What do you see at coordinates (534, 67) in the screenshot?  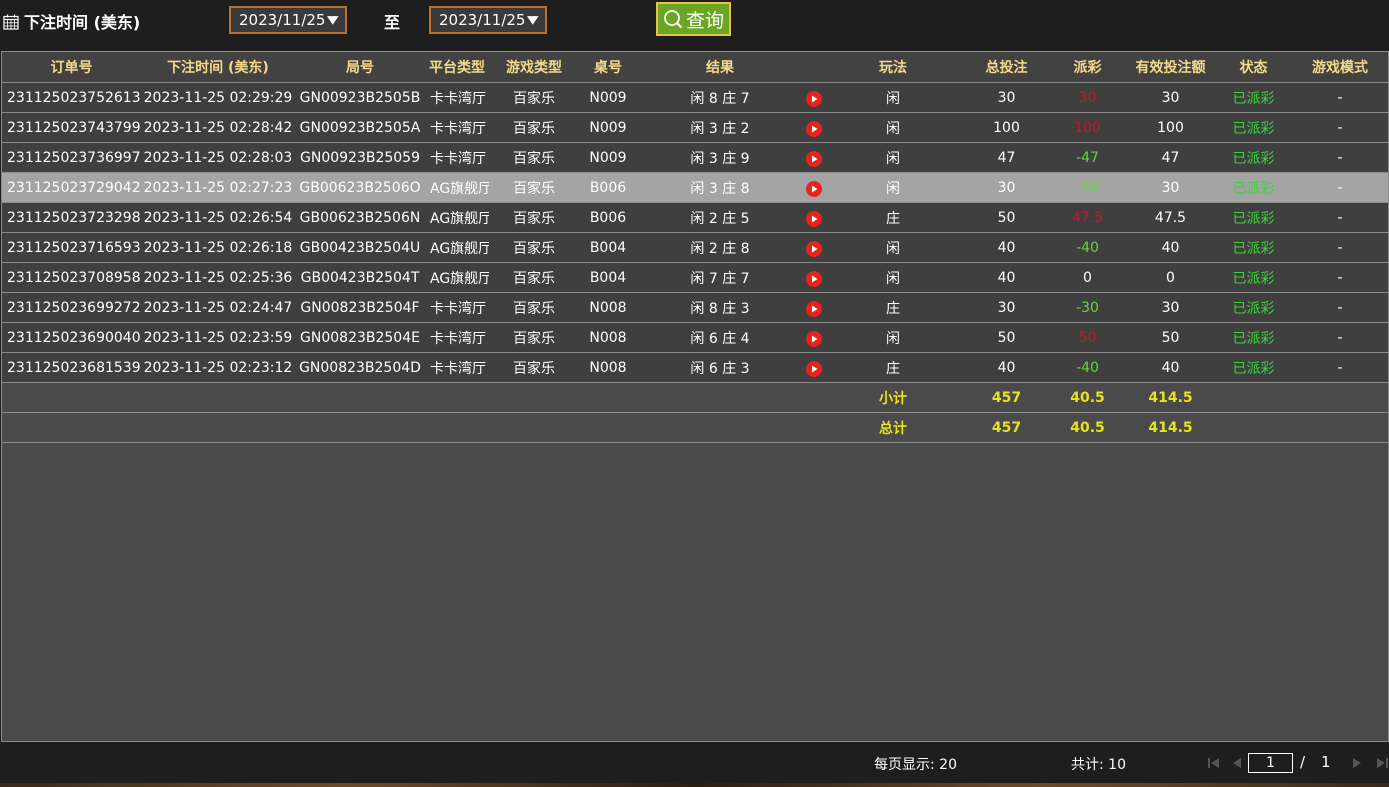 I see `col-game-type: 游戏类型` at bounding box center [534, 67].